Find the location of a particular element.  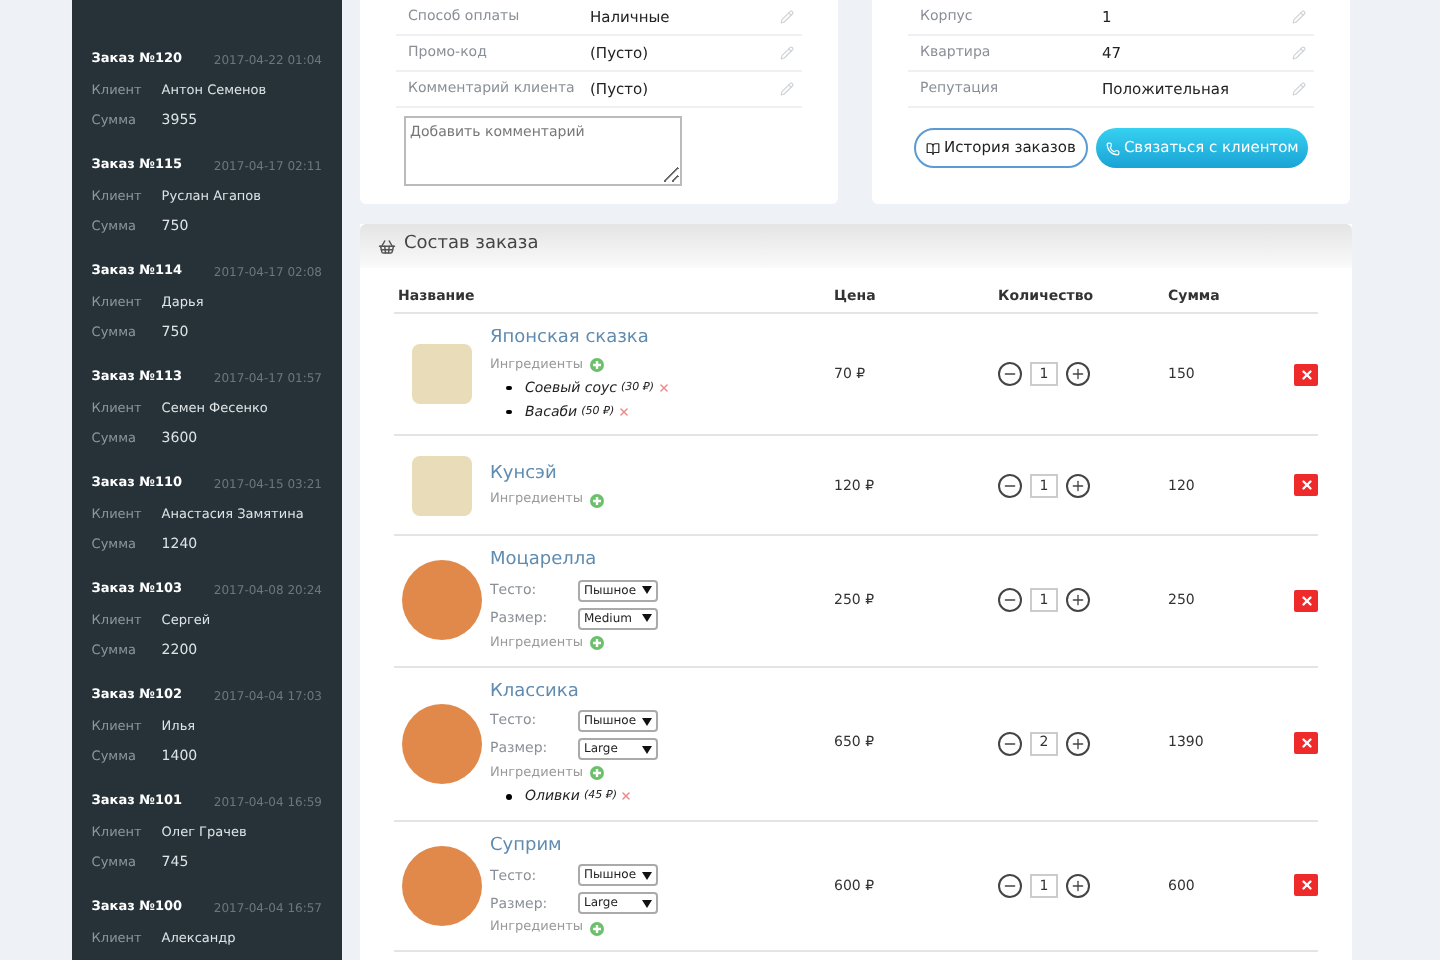

product-name: Моцарелла is located at coordinates (574, 562).